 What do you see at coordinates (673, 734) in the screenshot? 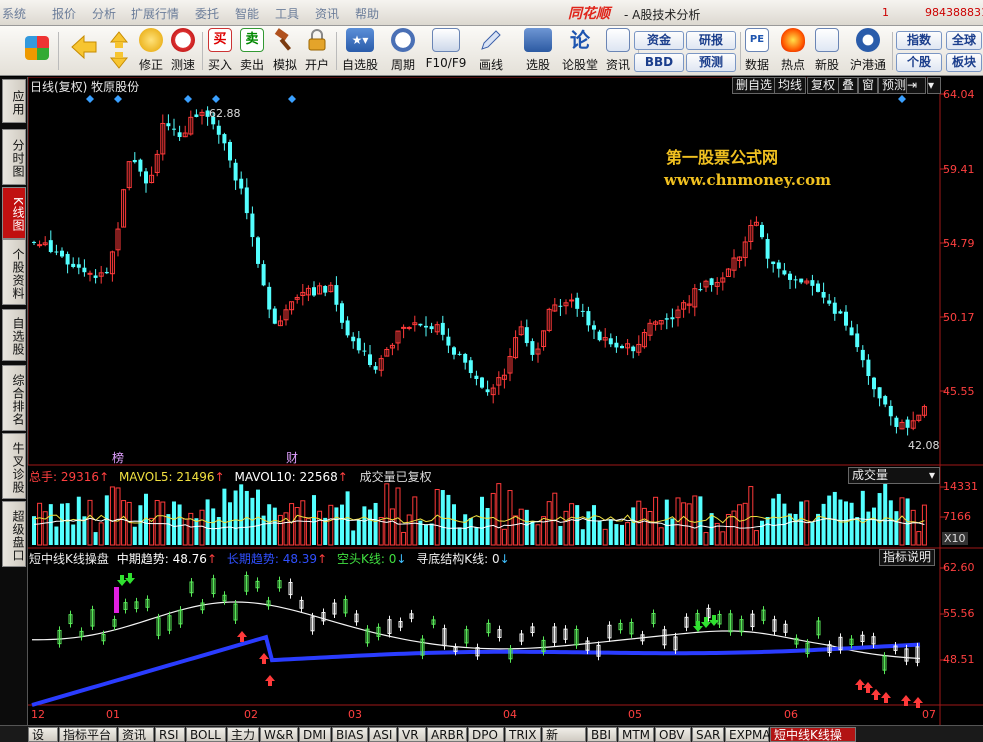
I see `indicator-tab: OBV` at bounding box center [673, 734].